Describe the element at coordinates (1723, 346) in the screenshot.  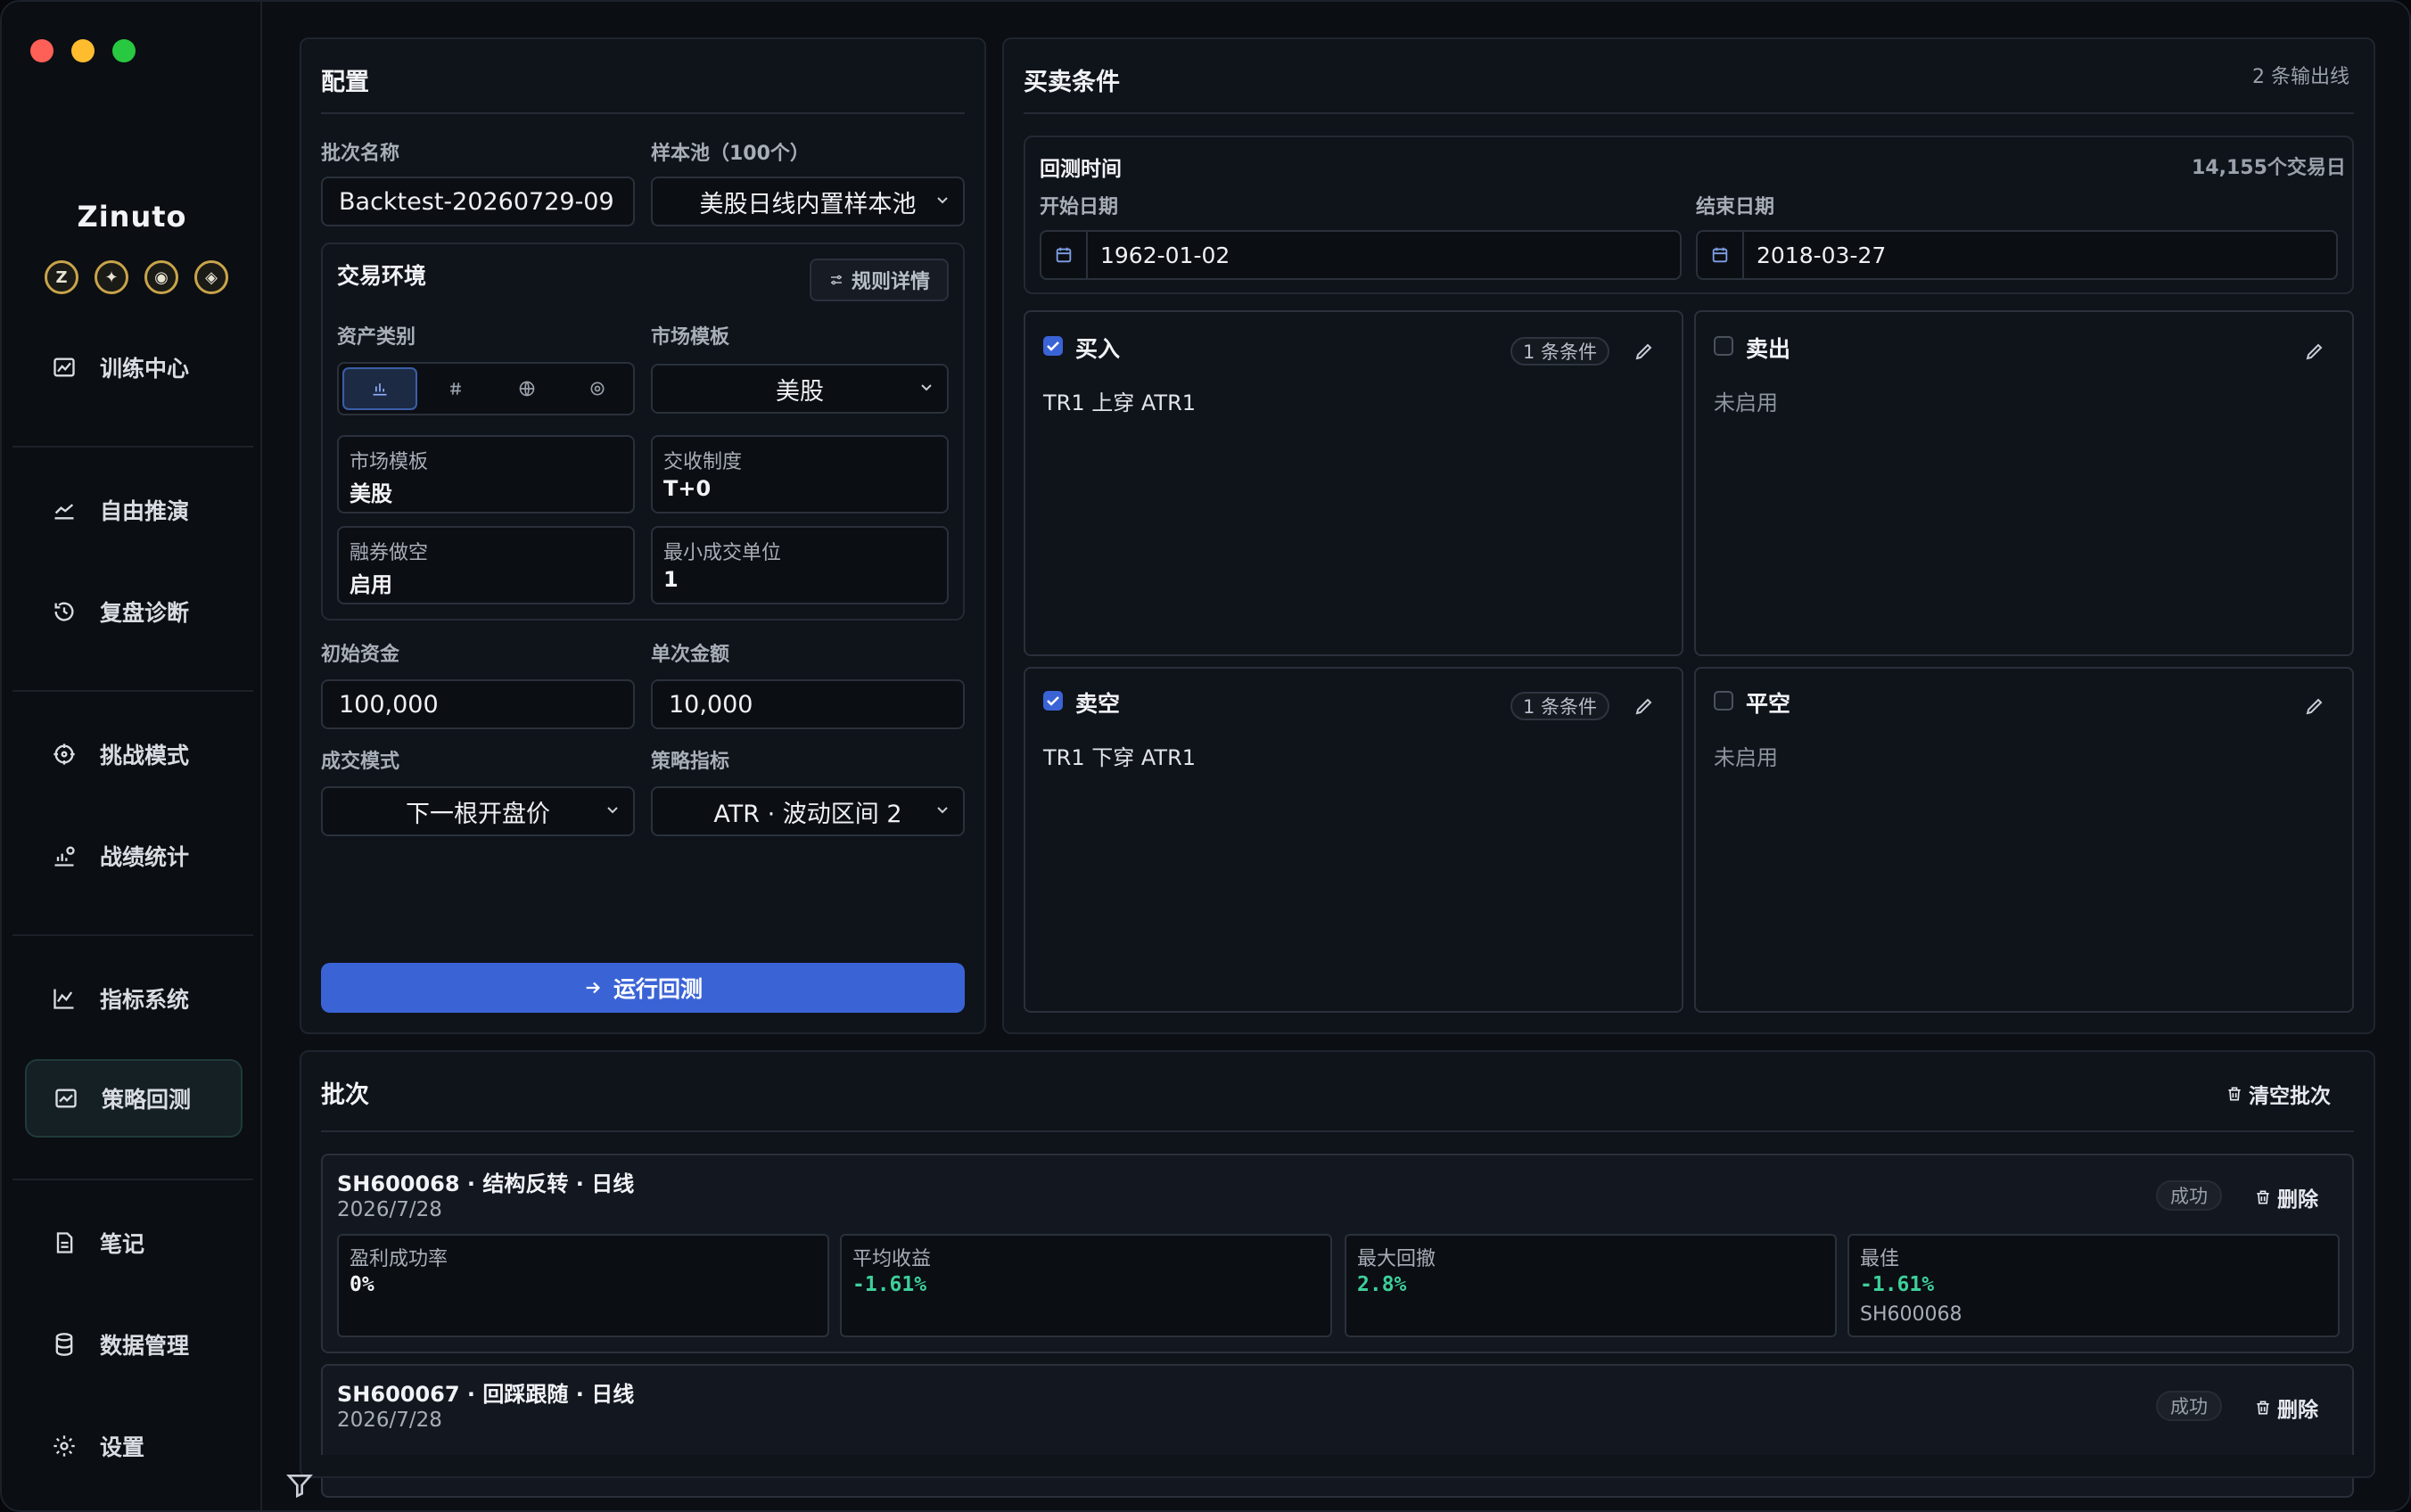
I see `sell-checkbox` at that location.